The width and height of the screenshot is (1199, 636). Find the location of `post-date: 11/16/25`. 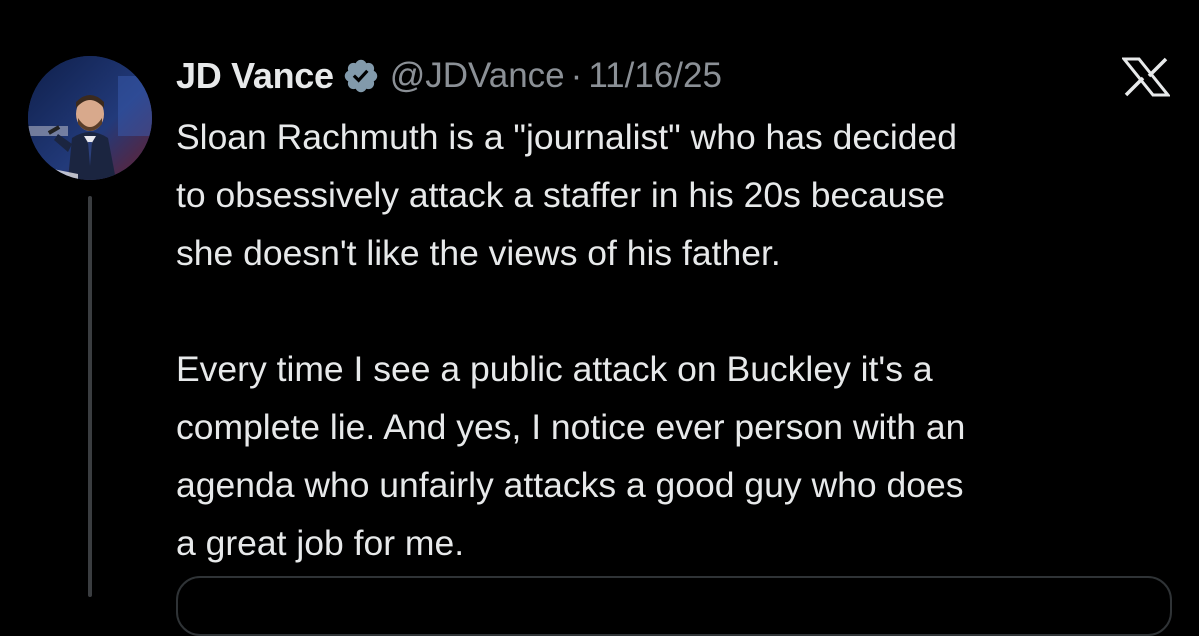

post-date: 11/16/25 is located at coordinates (655, 76).